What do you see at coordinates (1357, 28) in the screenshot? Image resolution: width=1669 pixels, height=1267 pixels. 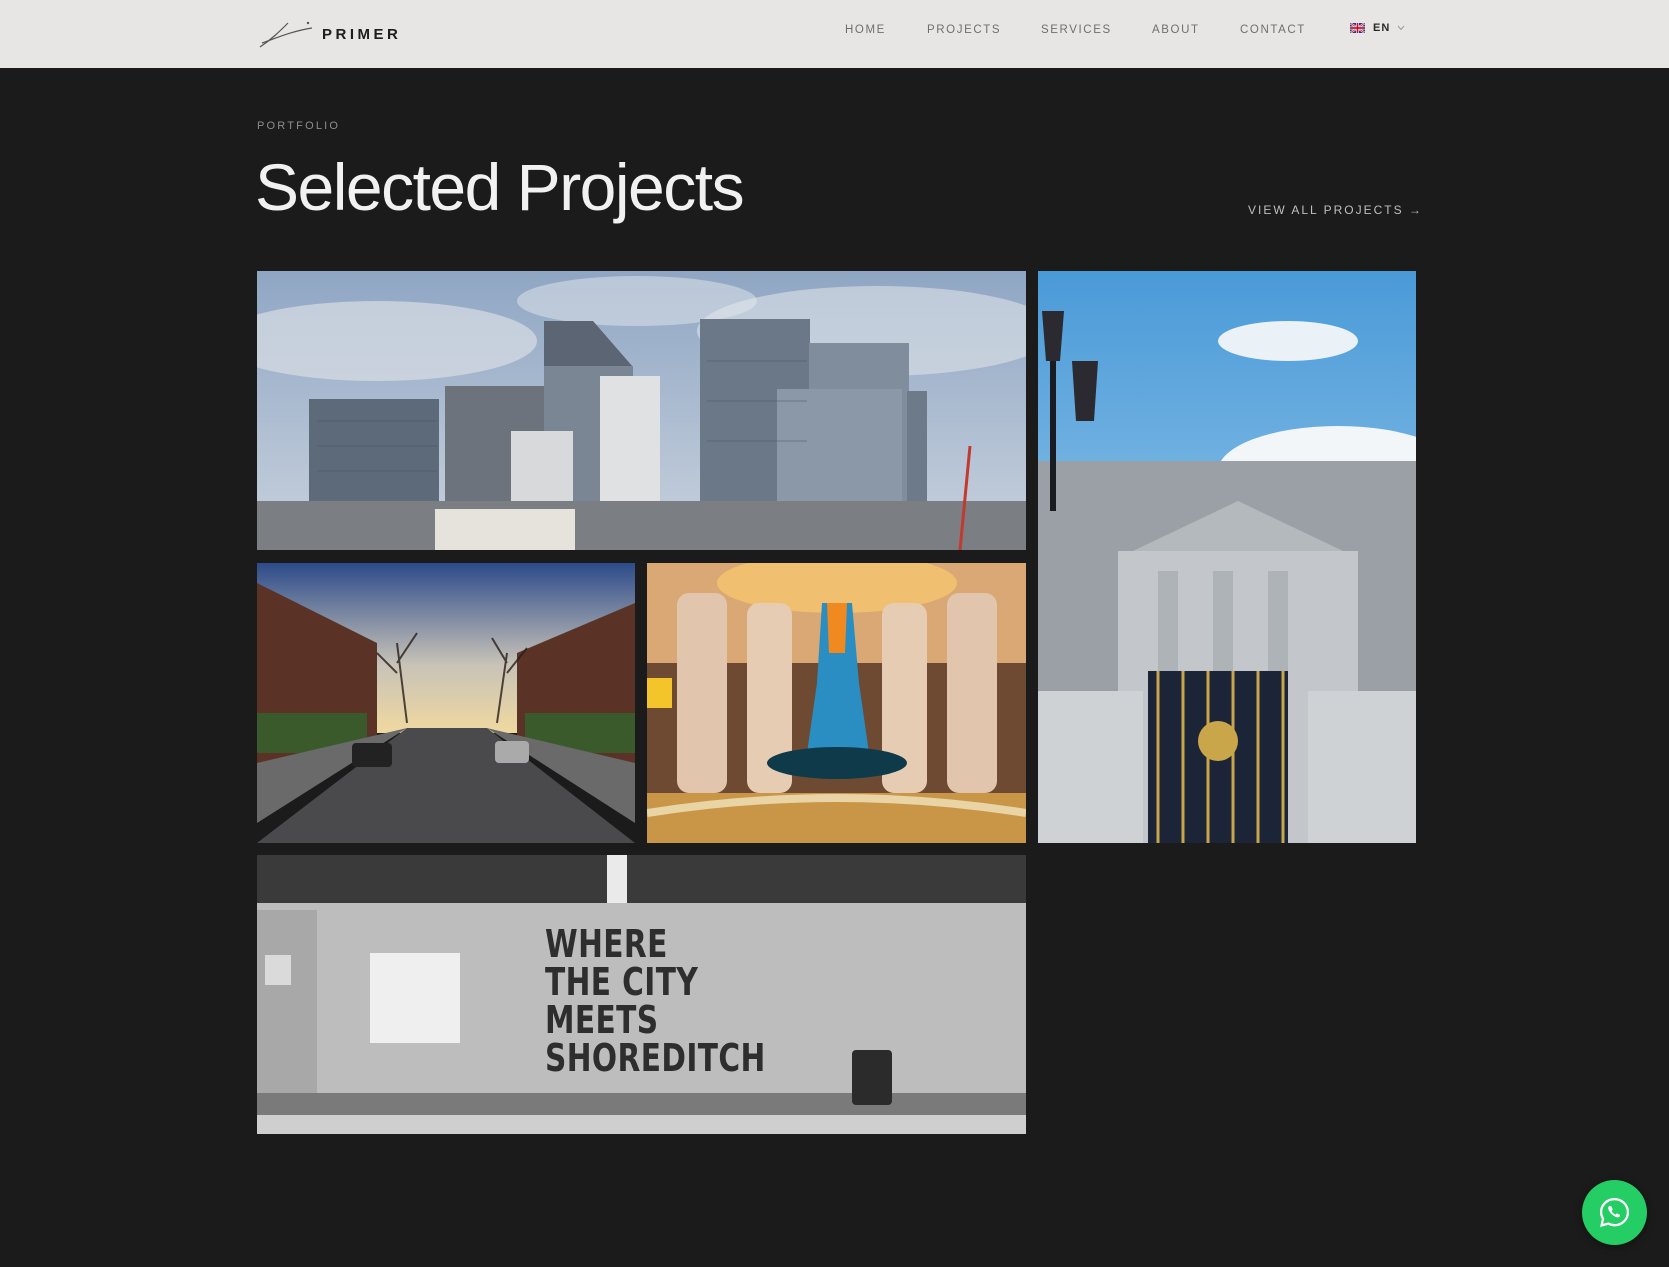 I see `uk-flag-icon` at bounding box center [1357, 28].